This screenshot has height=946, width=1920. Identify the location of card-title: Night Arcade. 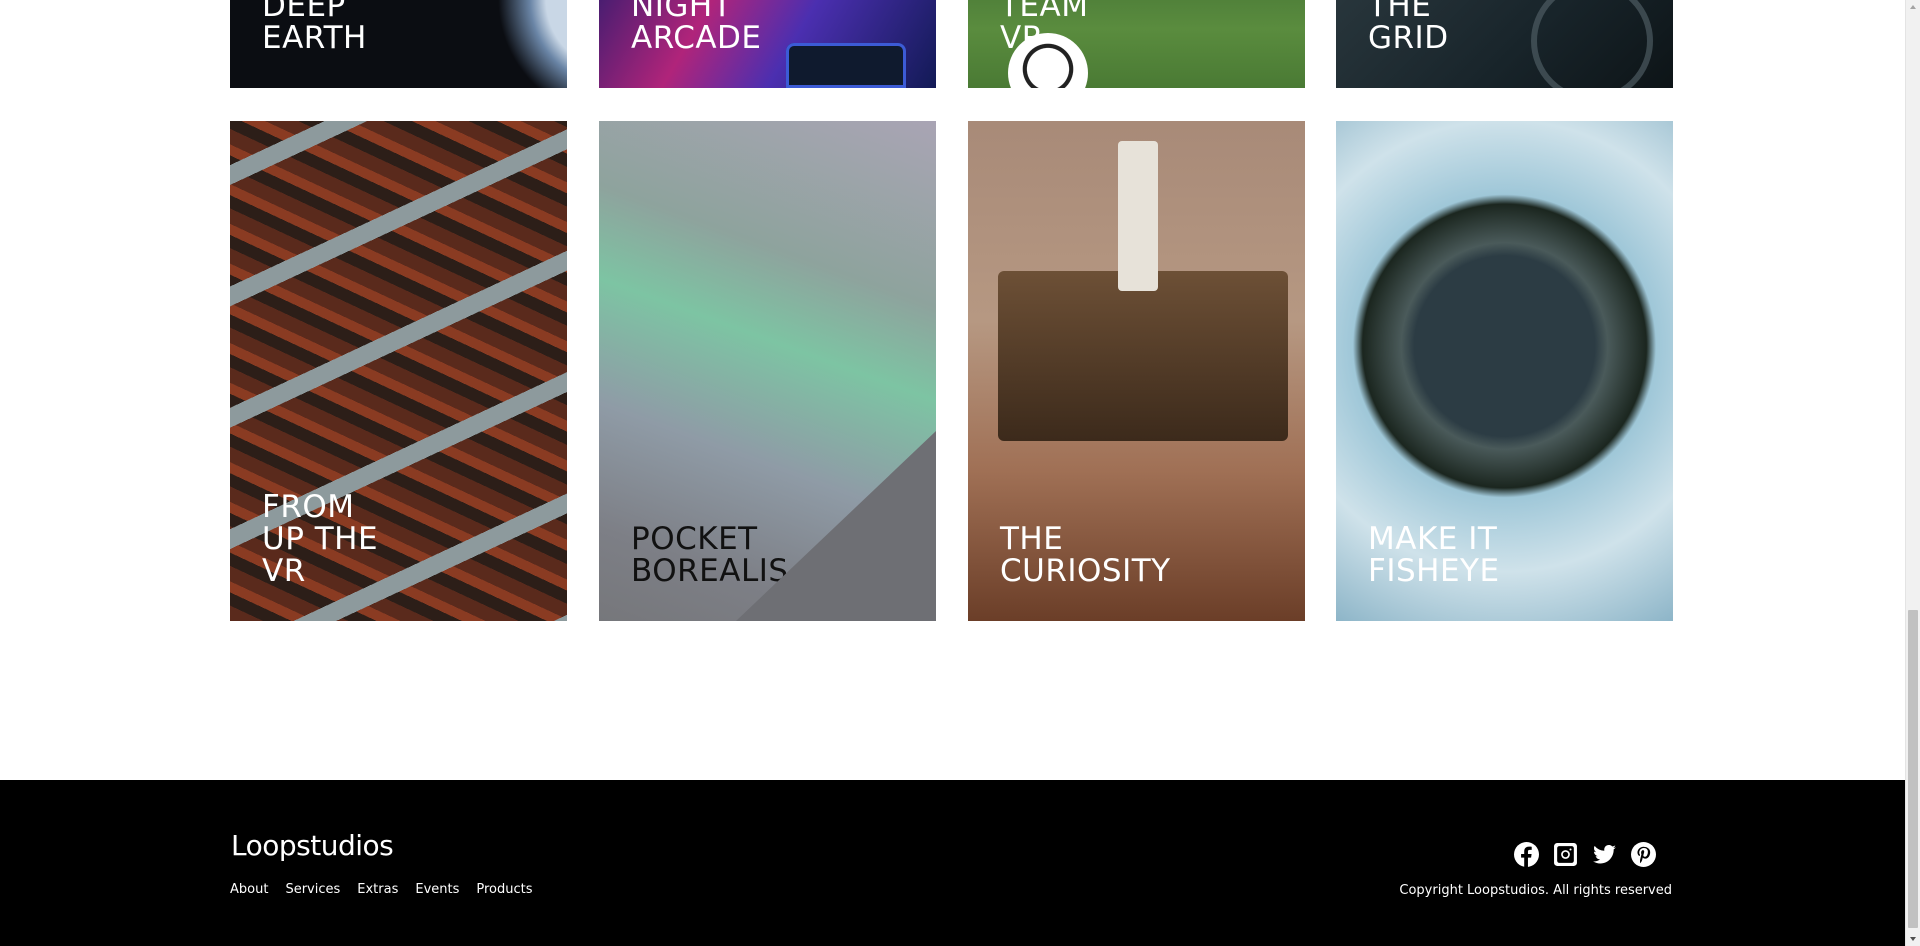
(696, 28).